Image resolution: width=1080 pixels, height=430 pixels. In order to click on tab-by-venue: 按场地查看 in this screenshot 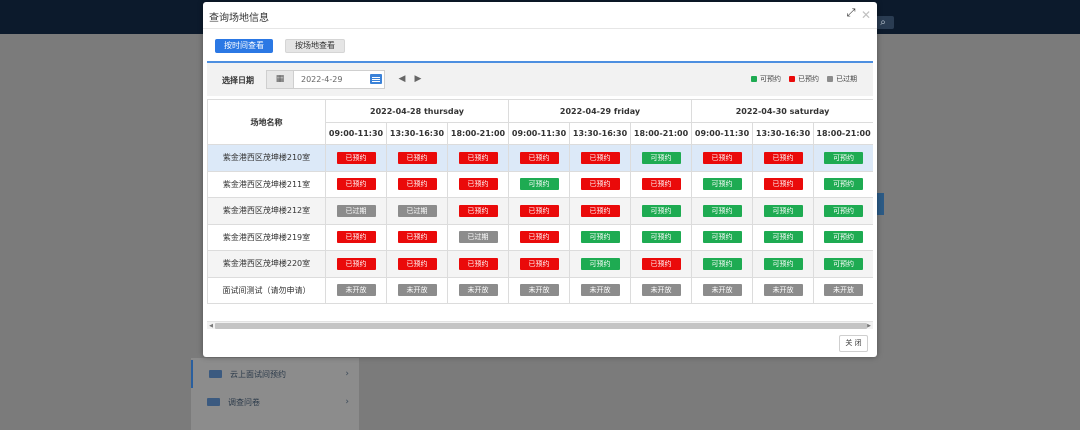, I will do `click(315, 46)`.